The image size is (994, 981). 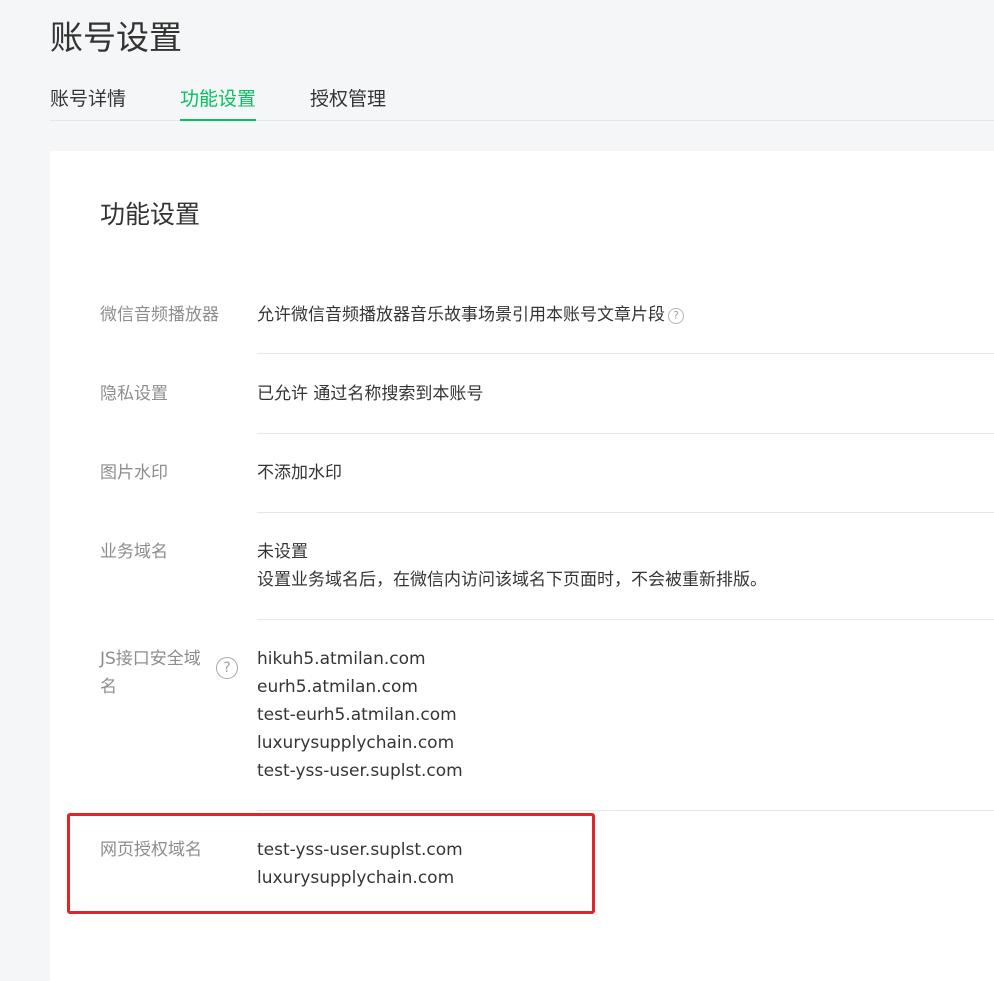 What do you see at coordinates (299, 473) in the screenshot?
I see `setting-value-line: 不添加水印` at bounding box center [299, 473].